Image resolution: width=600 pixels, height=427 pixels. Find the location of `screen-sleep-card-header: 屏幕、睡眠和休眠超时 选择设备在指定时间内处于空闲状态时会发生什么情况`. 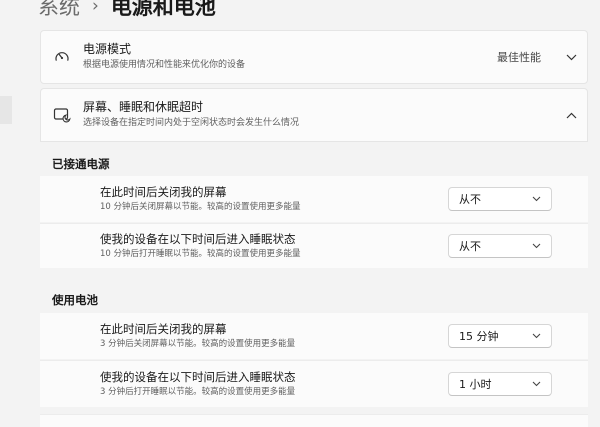

screen-sleep-card-header: 屏幕、睡眠和休眠超时 选择设备在指定时间内处于空闲状态时会发生什么情况 is located at coordinates (314, 115).